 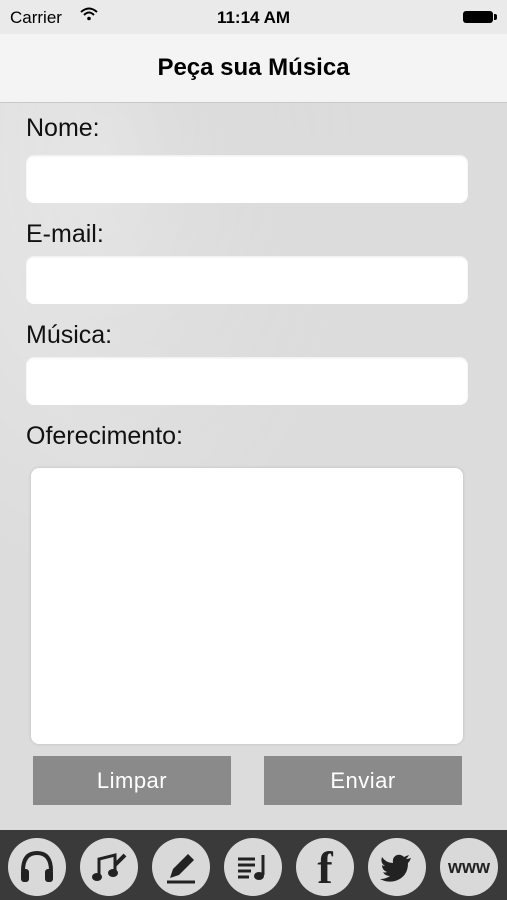 I want to click on status-bar: Carrier 11:14 AM, so click(x=253, y=17).